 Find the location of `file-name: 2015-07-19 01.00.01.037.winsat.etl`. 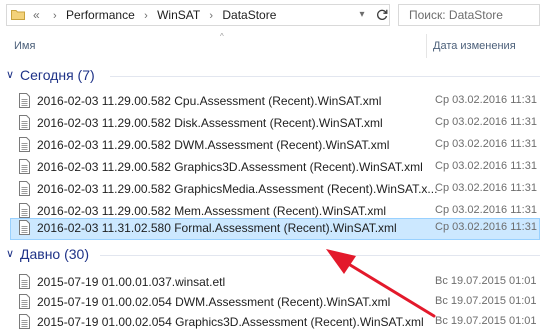

file-name: 2015-07-19 01.00.01.037.winsat.etl is located at coordinates (131, 282).